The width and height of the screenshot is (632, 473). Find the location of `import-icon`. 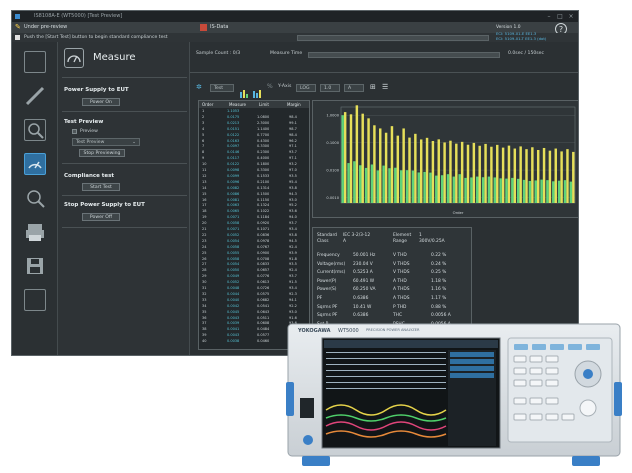

import-icon is located at coordinates (35, 62).